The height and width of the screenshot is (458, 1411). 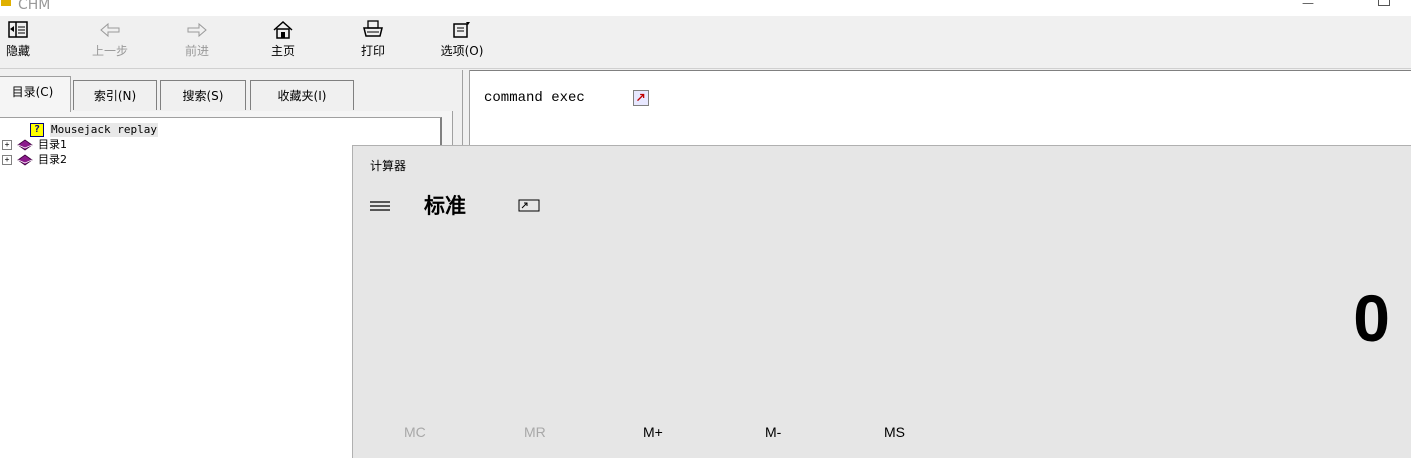 What do you see at coordinates (705, 8) in the screenshot?
I see `title-bar` at bounding box center [705, 8].